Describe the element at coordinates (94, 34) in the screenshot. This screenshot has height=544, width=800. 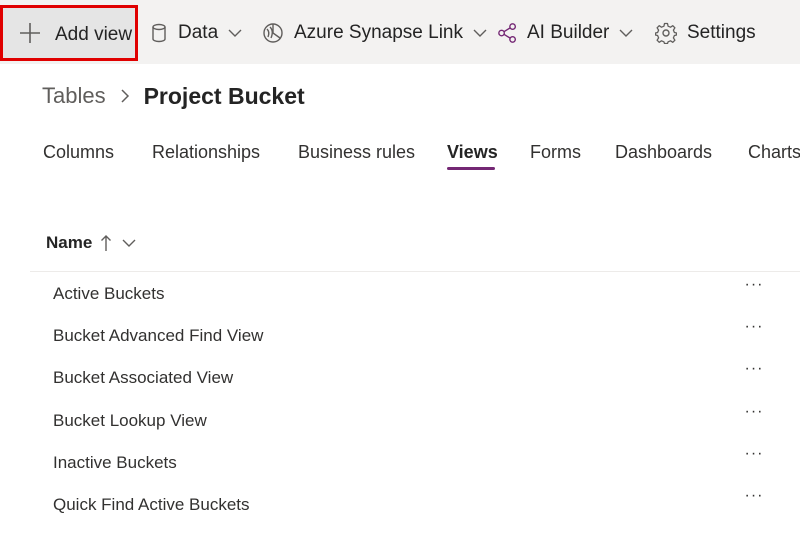
I see `add-view-label: Add view` at that location.